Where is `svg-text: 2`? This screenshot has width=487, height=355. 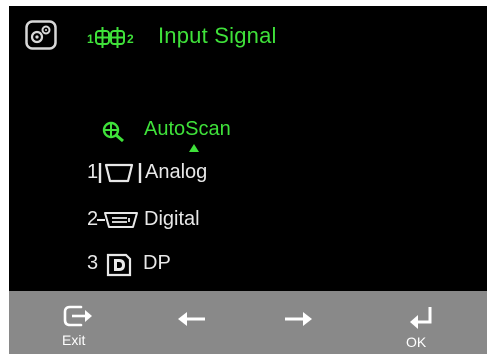
svg-text: 2 is located at coordinates (130, 39).